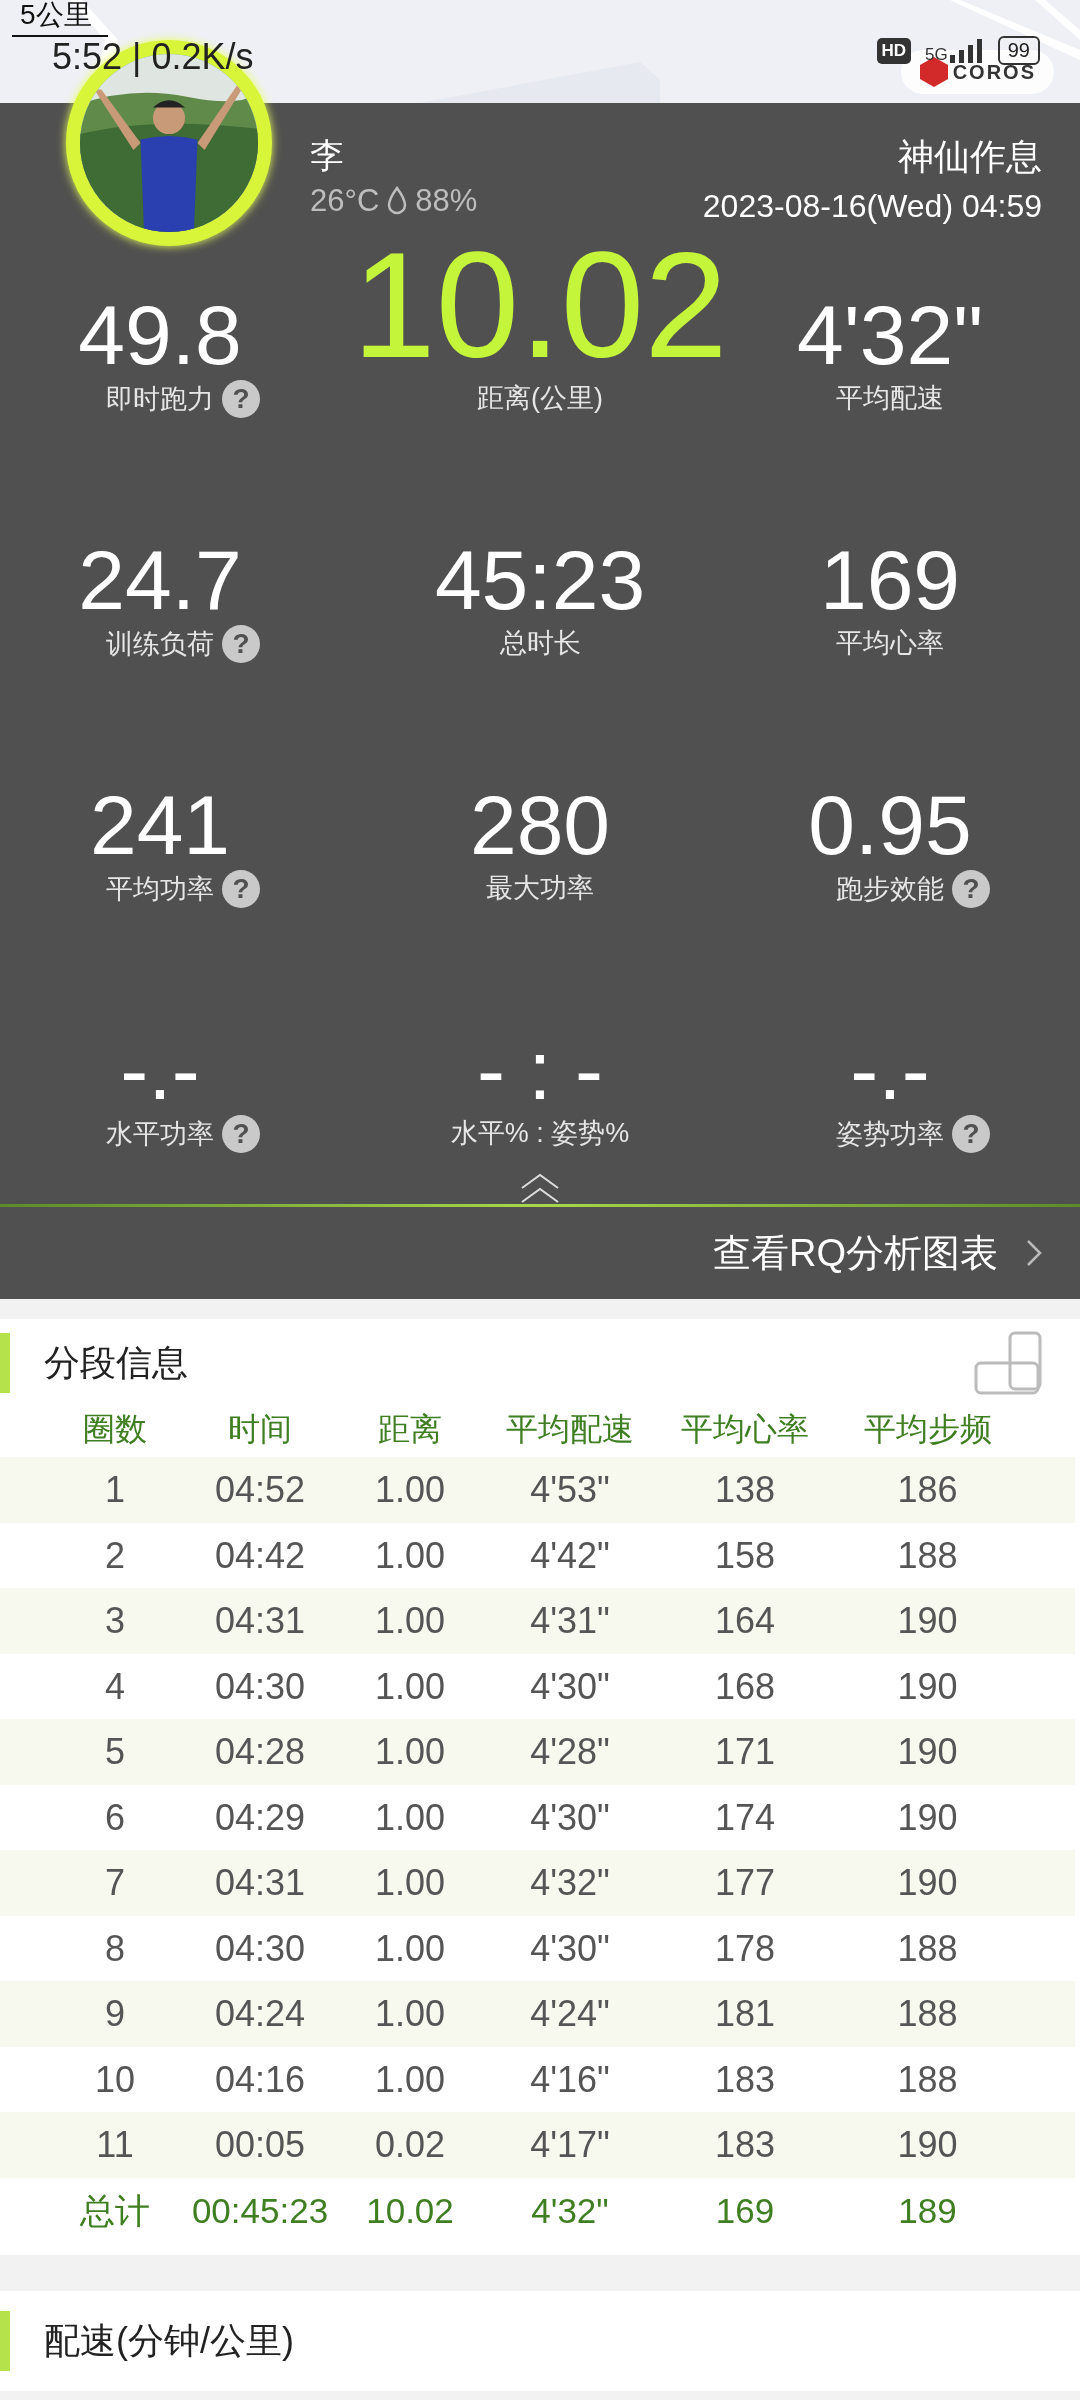 This screenshot has height=2400, width=1080. Describe the element at coordinates (745, 1686) in the screenshot. I see `table-cell-text: 168` at that location.